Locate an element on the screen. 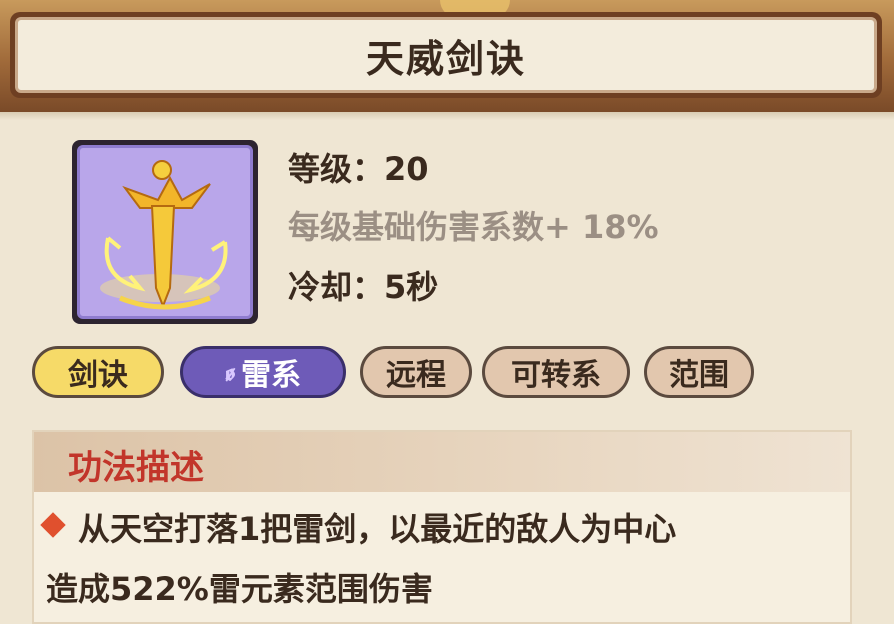 The height and width of the screenshot is (624, 894). skill-title: 天威剑诀 is located at coordinates (446, 55).